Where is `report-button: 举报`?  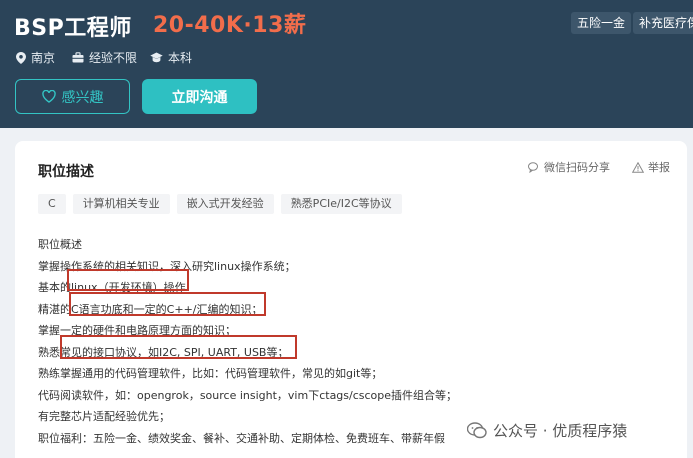
report-button: 举报 is located at coordinates (651, 167).